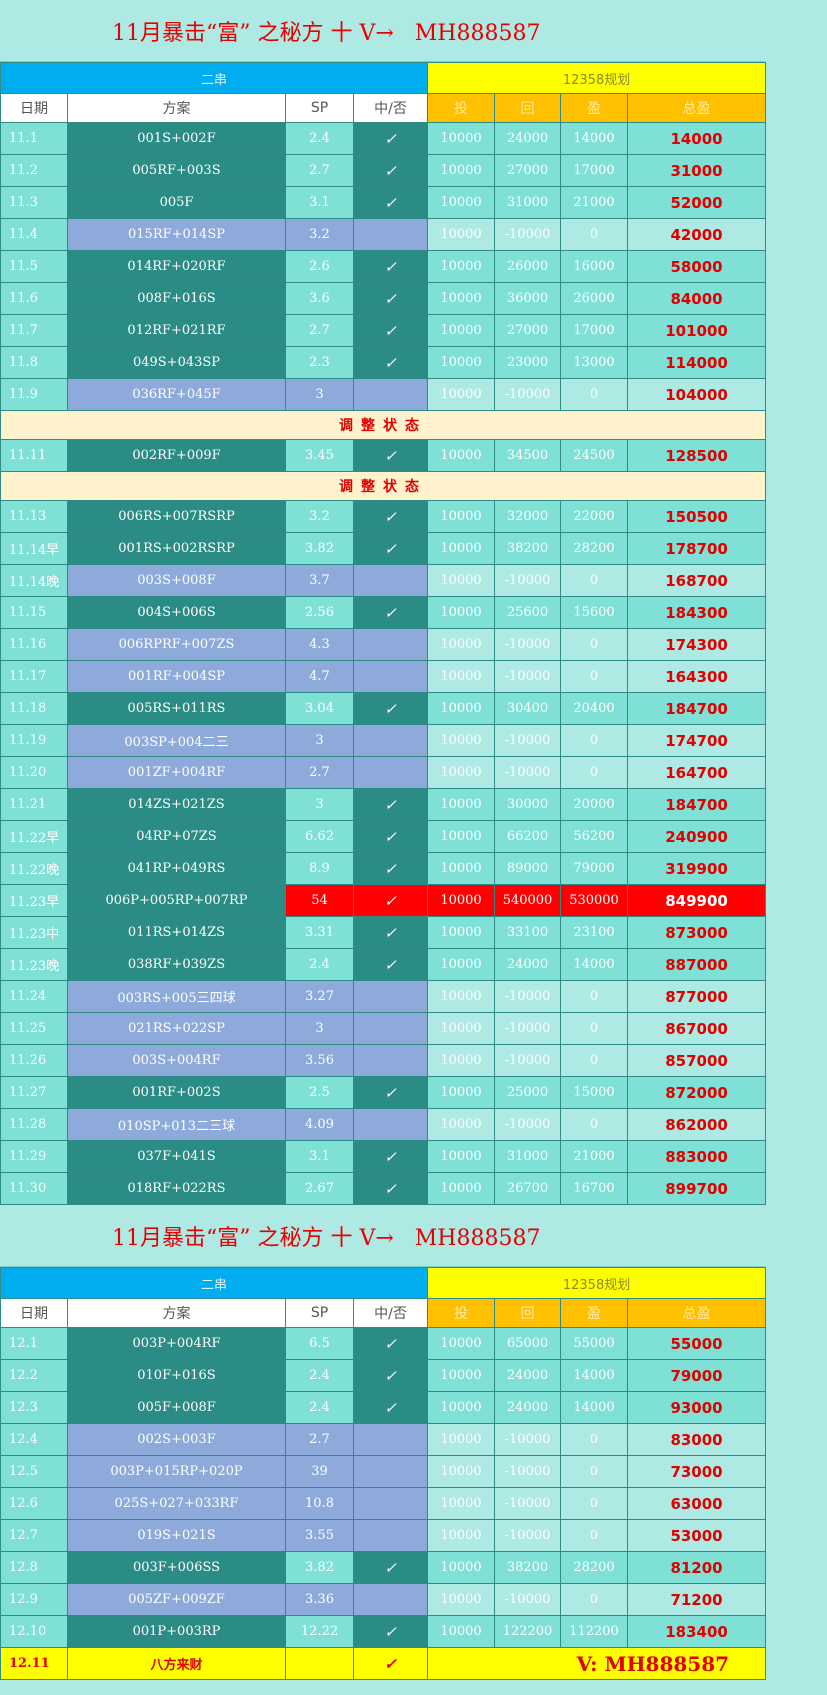  What do you see at coordinates (319, 932) in the screenshot?
I see `row-sp: 3.31` at bounding box center [319, 932].